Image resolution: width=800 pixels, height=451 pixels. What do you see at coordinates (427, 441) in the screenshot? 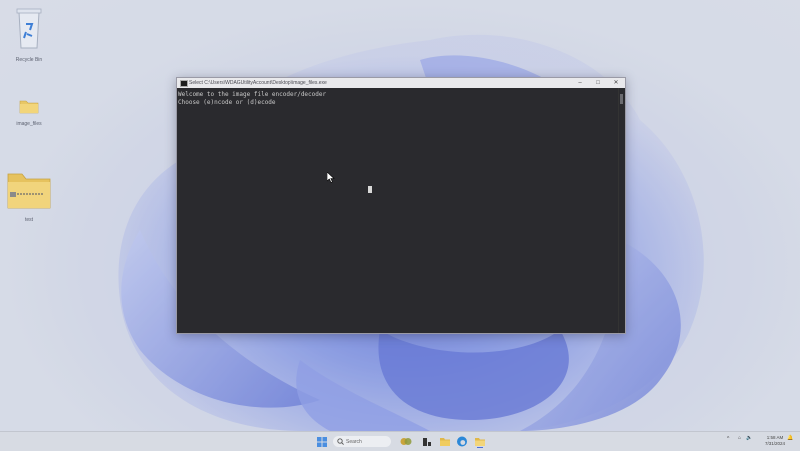
I see `task-view-icon` at bounding box center [427, 441].